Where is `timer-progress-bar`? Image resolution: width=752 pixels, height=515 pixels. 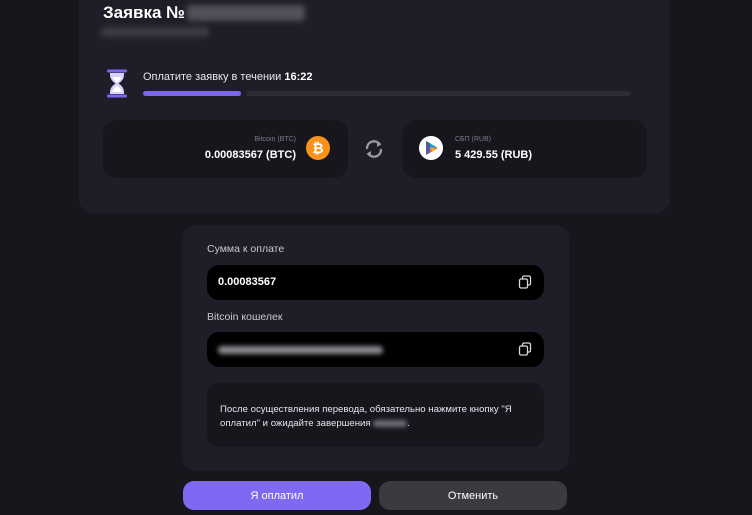 timer-progress-bar is located at coordinates (387, 93).